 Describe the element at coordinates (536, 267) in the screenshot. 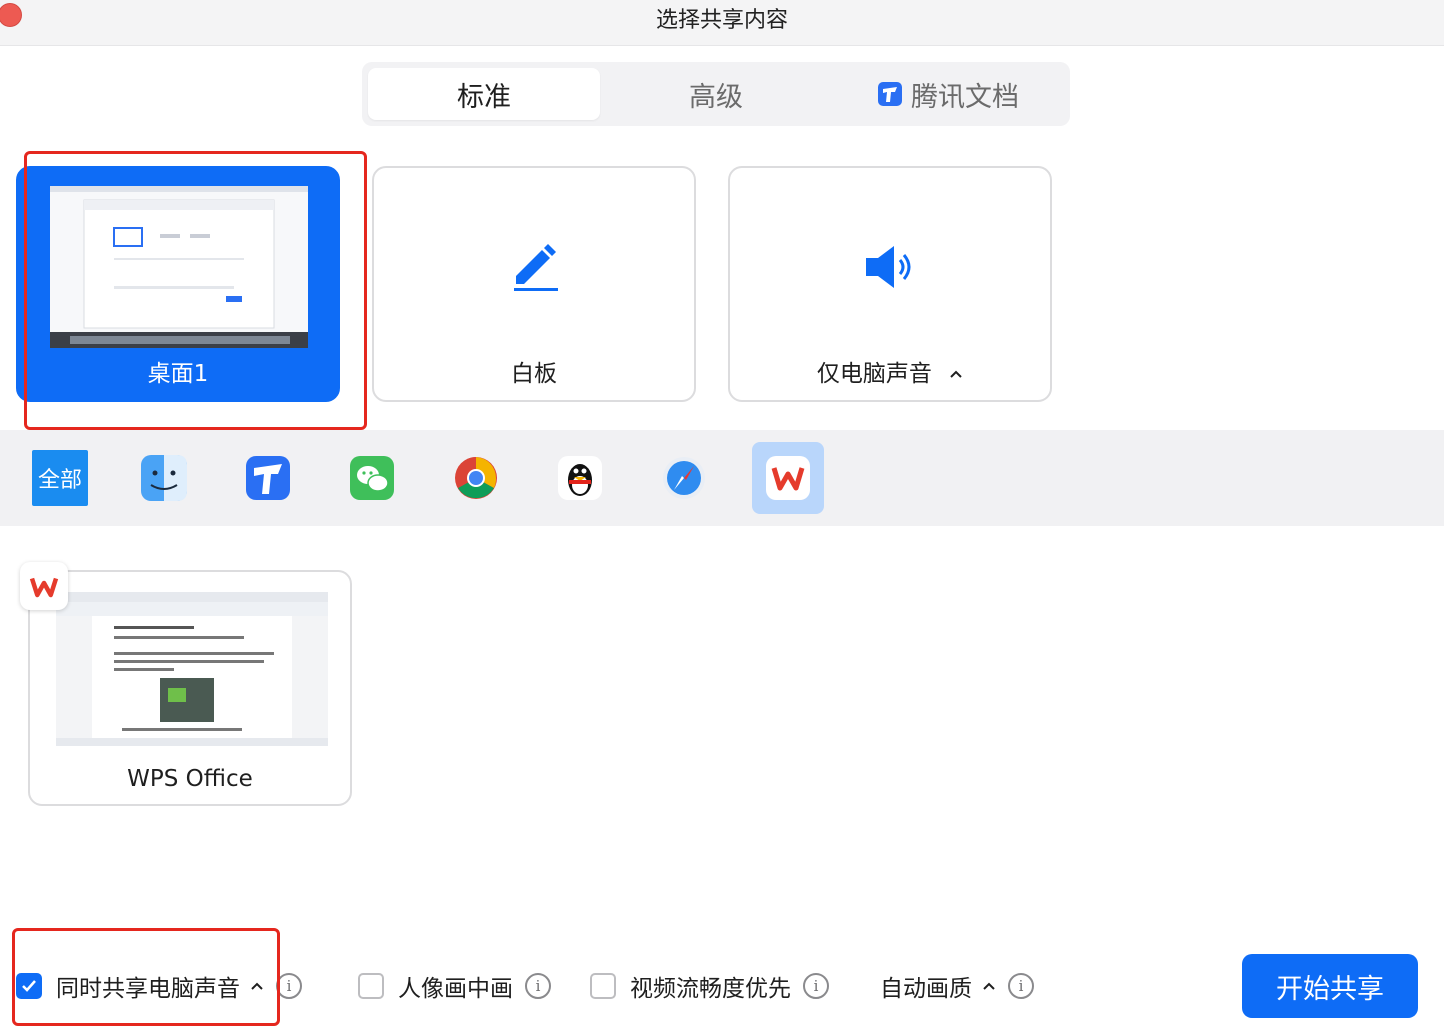

I see `pencil-icon` at that location.